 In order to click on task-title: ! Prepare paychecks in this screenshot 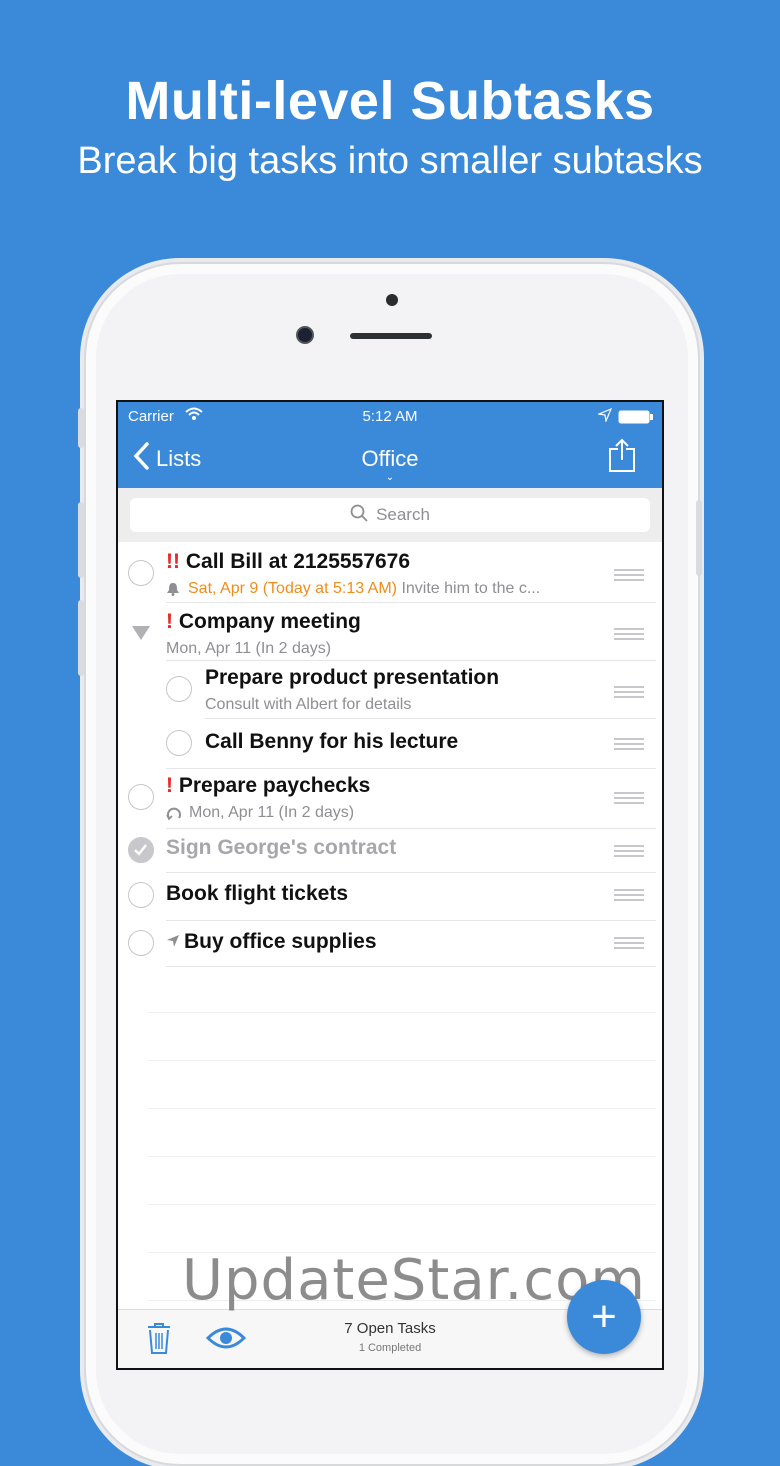, I will do `click(268, 786)`.